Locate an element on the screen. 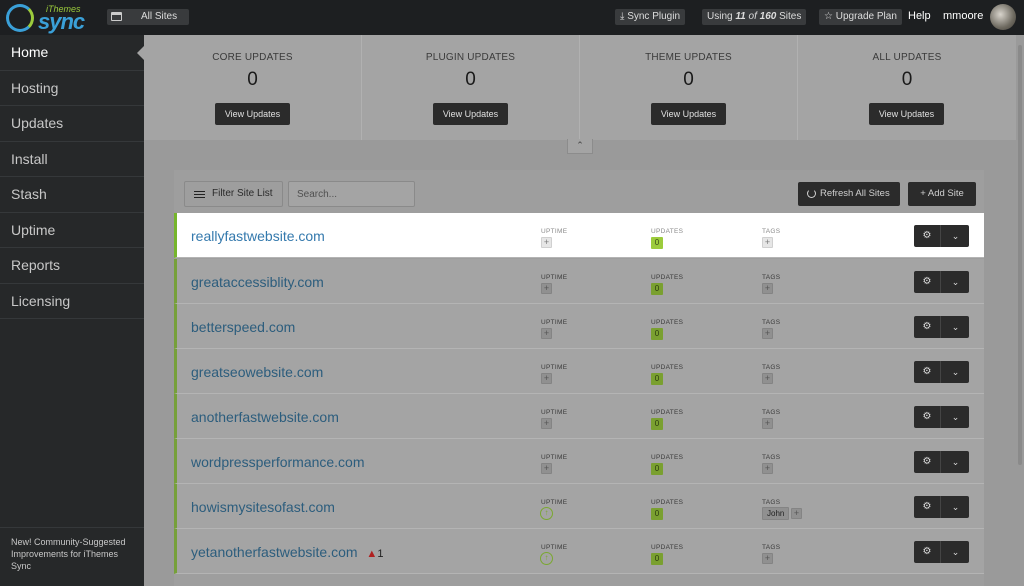 The height and width of the screenshot is (586, 1024). sync-plugin-button: ⤓ Sync Plugin is located at coordinates (650, 17).